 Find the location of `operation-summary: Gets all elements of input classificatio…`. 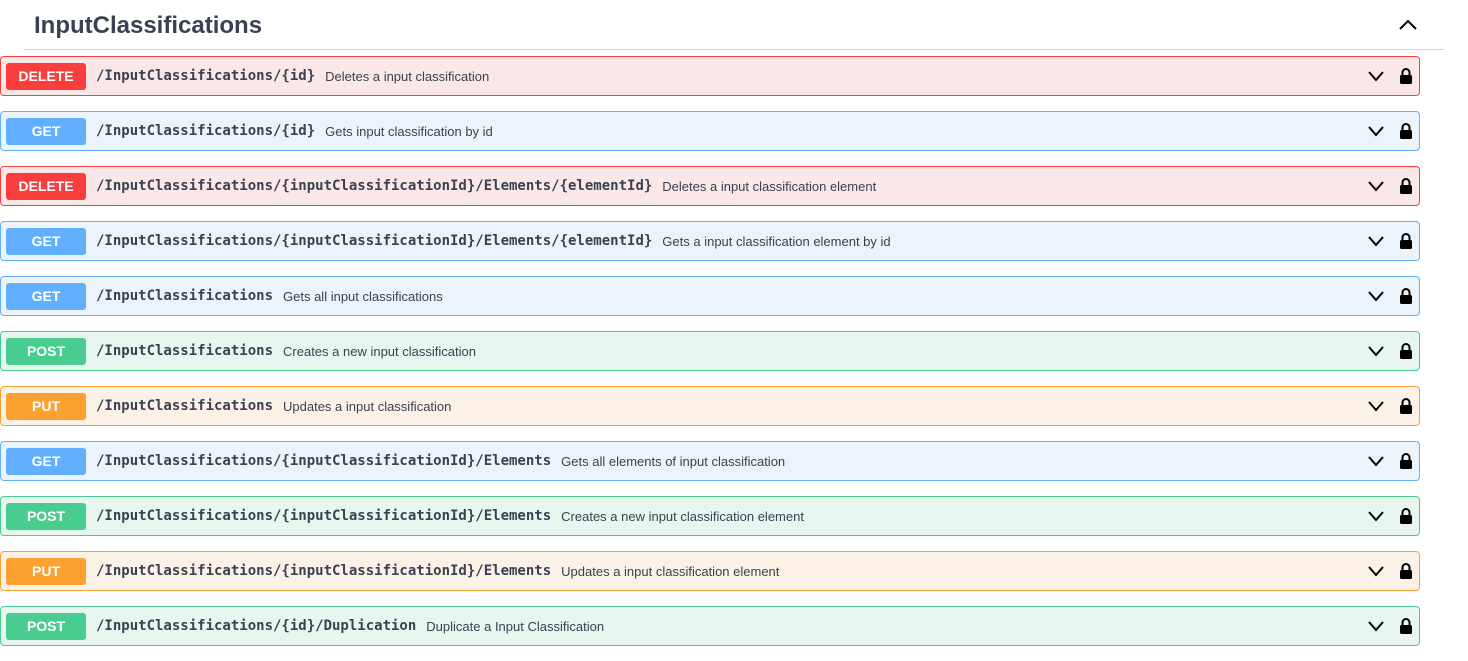

operation-summary: Gets all elements of input classificatio… is located at coordinates (673, 461).